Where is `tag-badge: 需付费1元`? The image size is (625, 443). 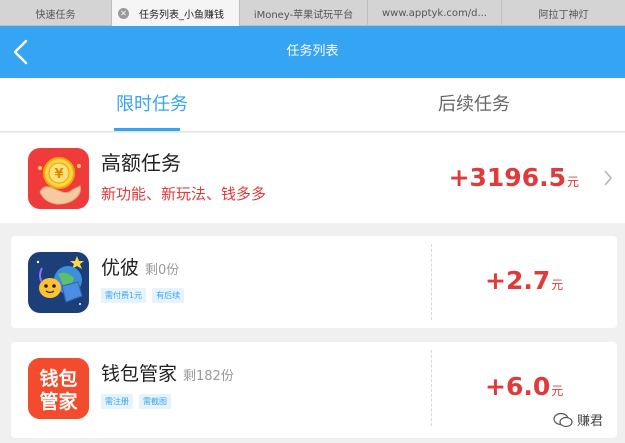 tag-badge: 需付费1元 is located at coordinates (124, 295).